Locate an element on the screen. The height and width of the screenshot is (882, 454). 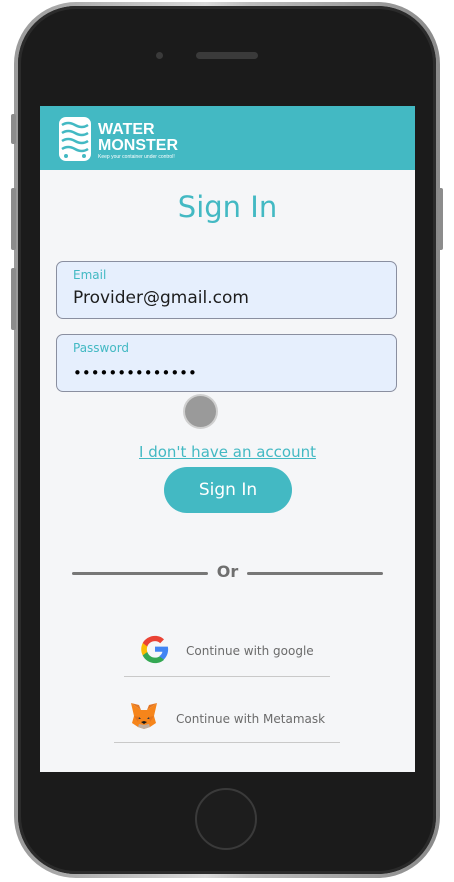
earpiece-speaker is located at coordinates (227, 55).